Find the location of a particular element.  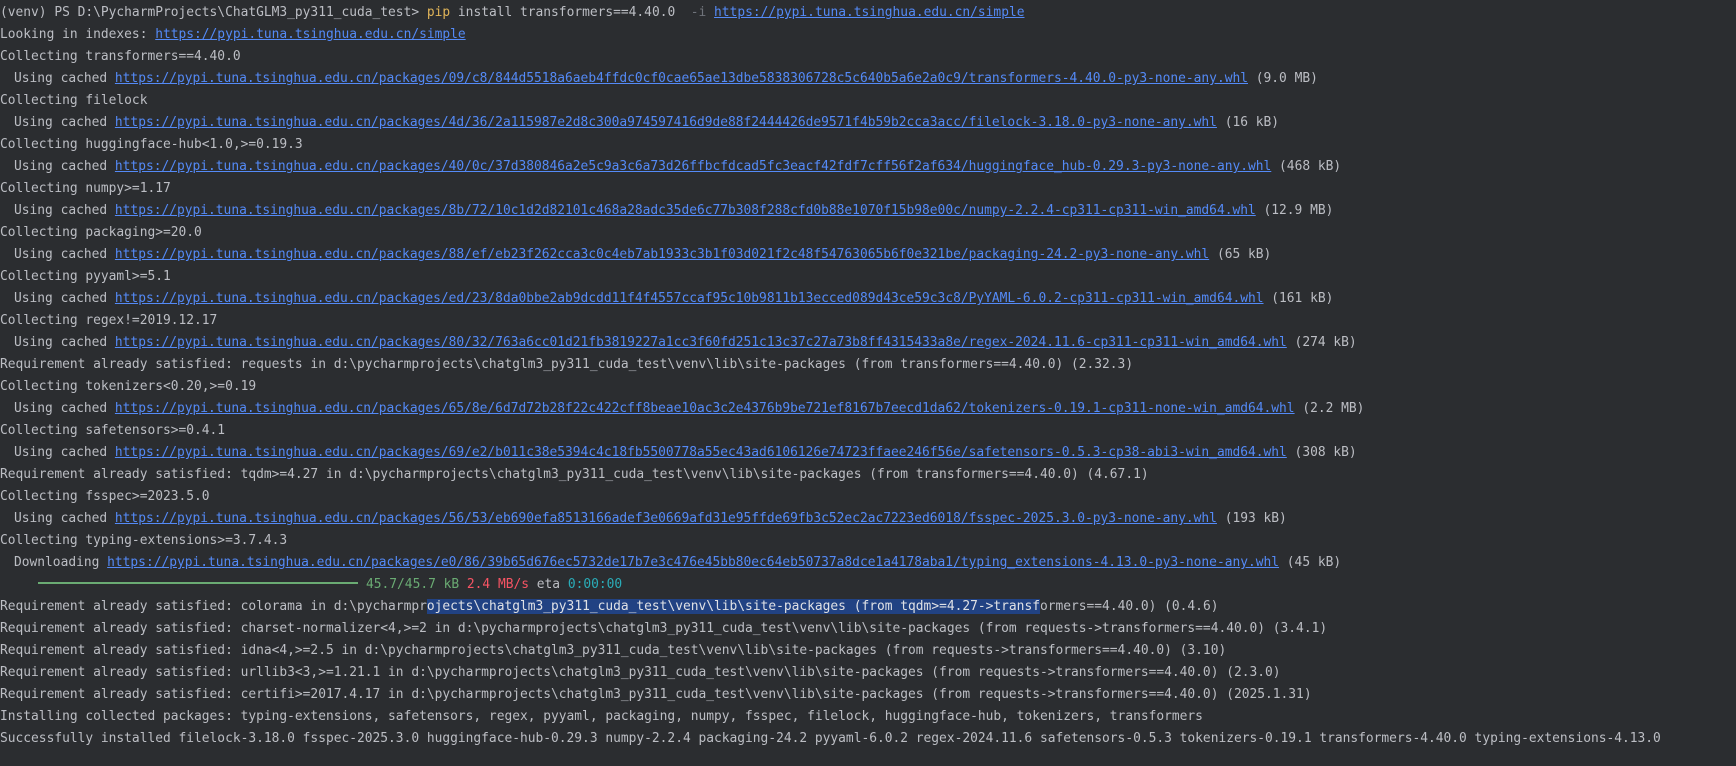

package-size: (16 kB) is located at coordinates (1248, 122).